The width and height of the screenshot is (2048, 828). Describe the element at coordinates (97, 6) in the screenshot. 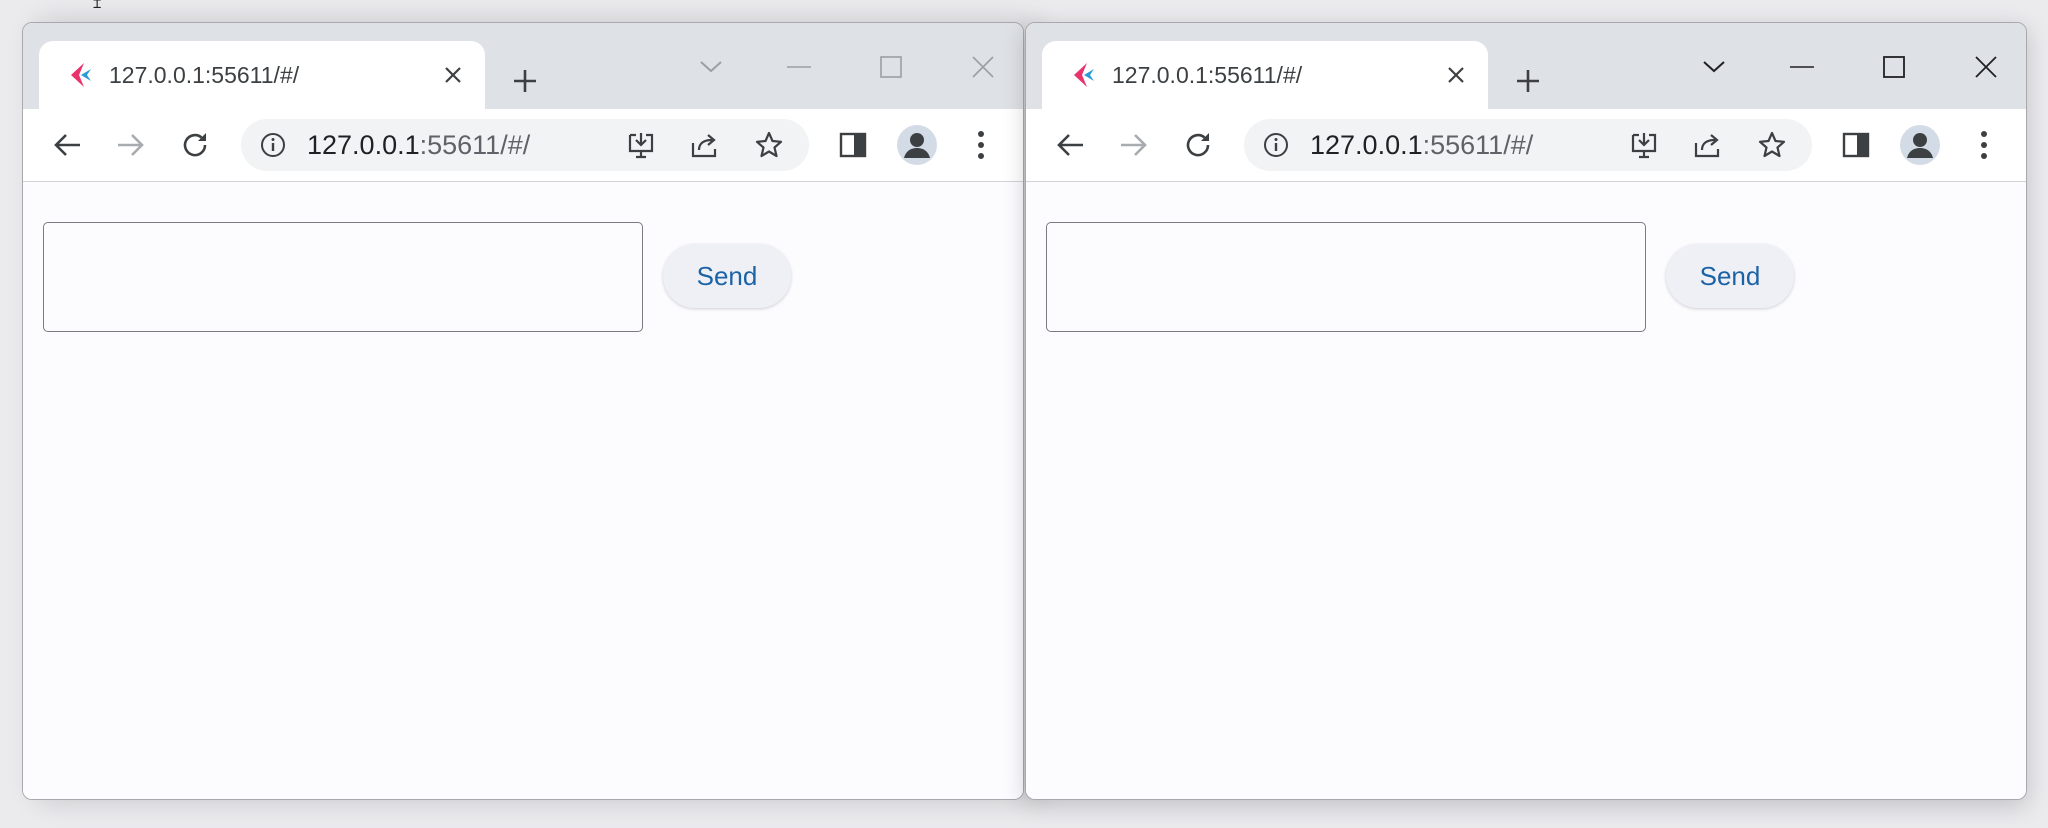

I see `text-cursor-glyph: ⌶` at that location.